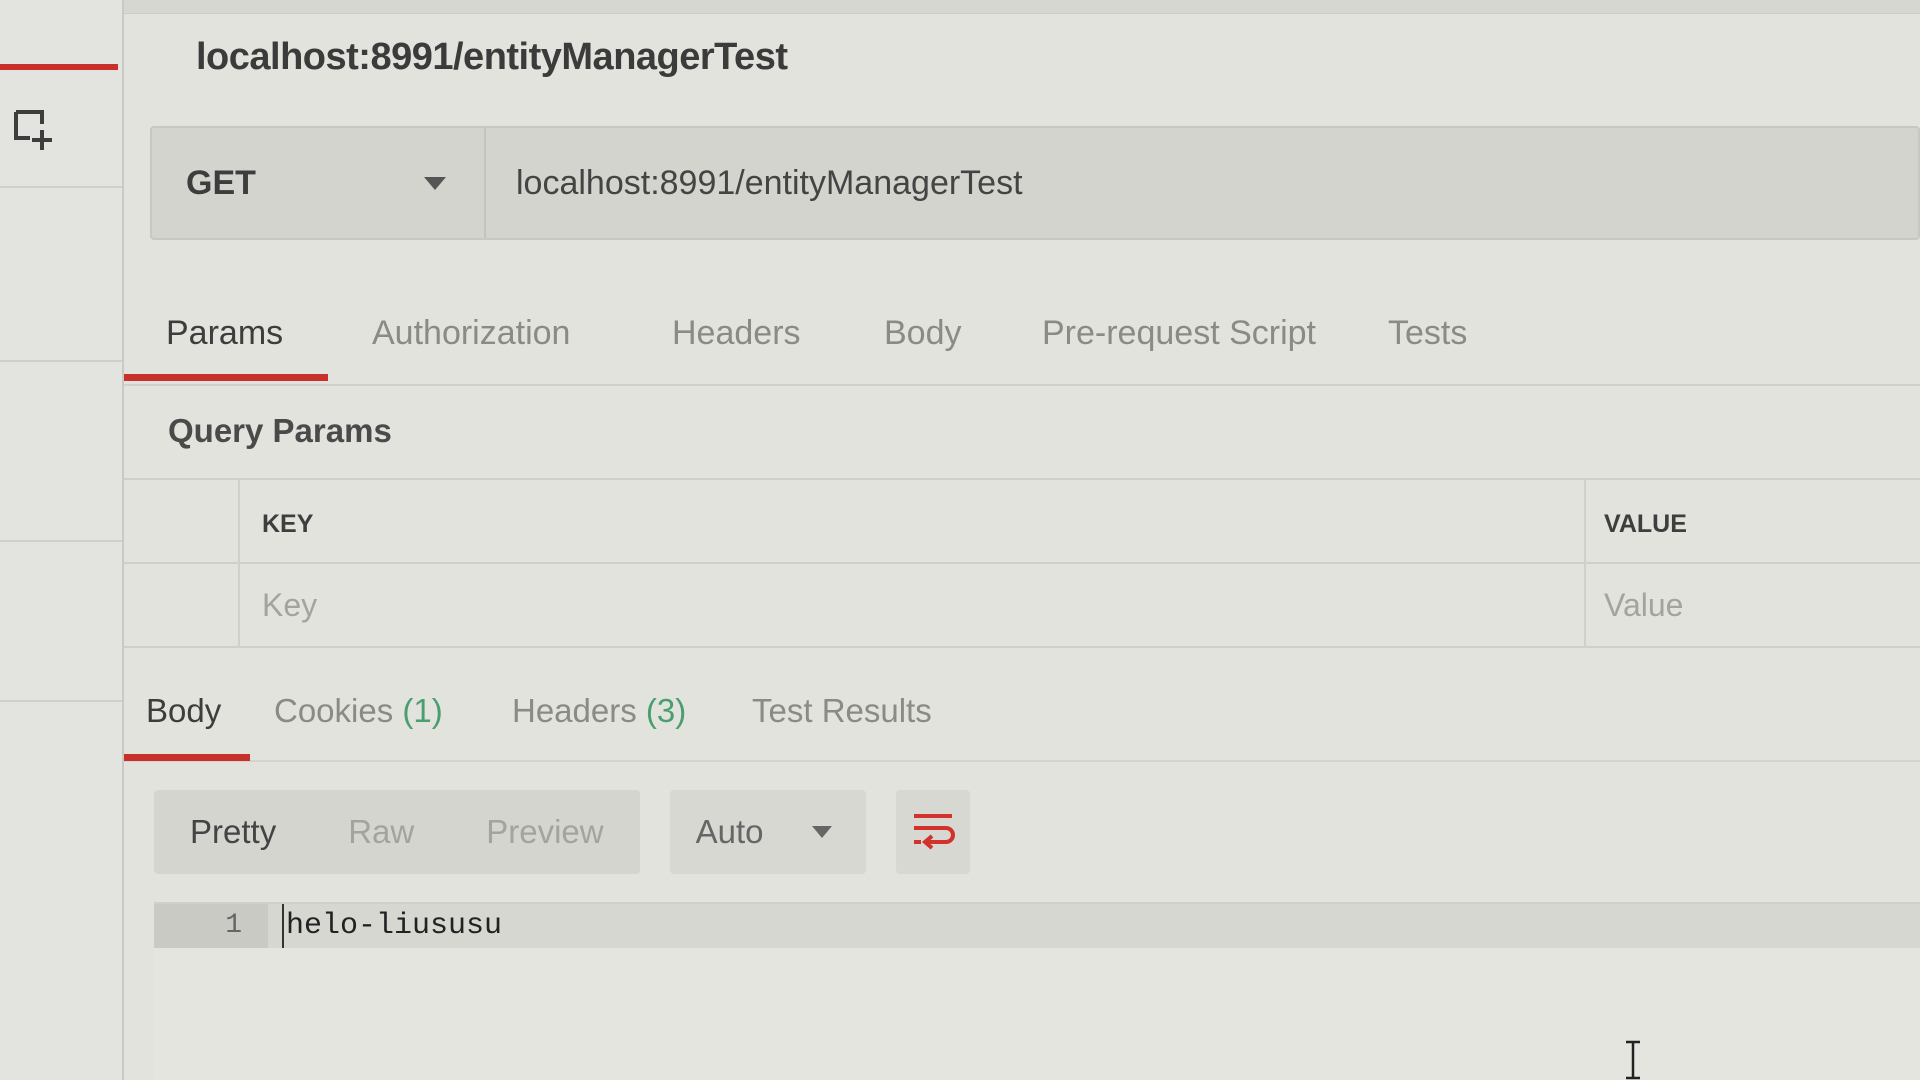 The width and height of the screenshot is (1920, 1080). I want to click on pretty-button: Pretty, so click(233, 832).